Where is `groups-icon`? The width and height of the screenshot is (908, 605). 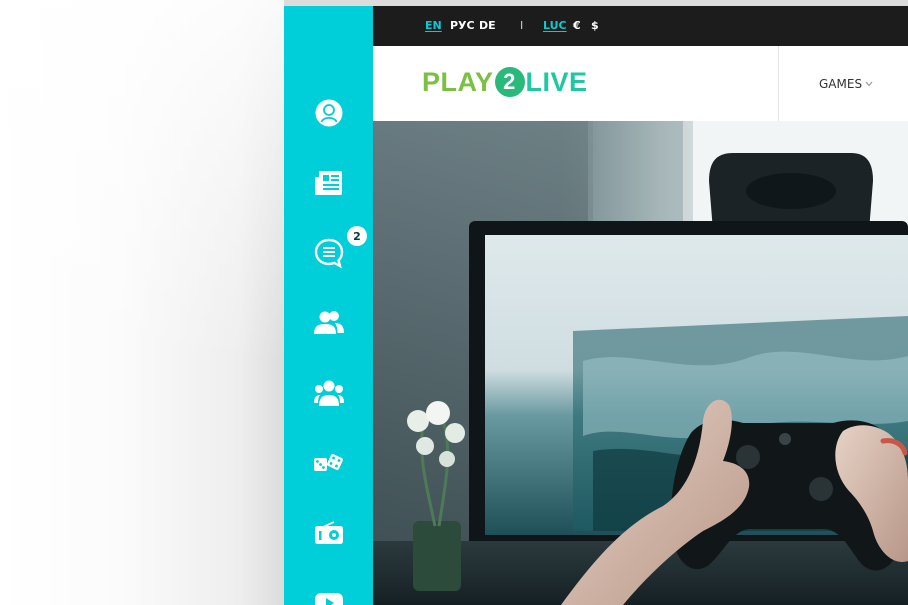
groups-icon is located at coordinates (328, 393).